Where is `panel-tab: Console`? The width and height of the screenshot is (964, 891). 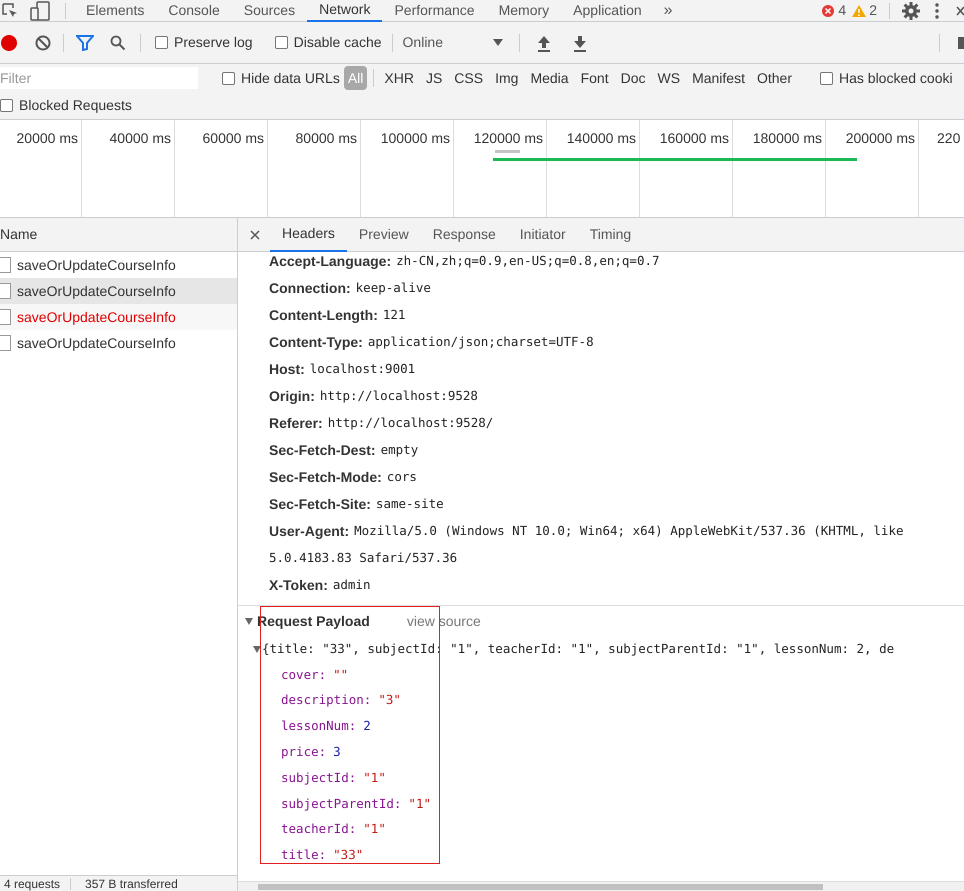 panel-tab: Console is located at coordinates (194, 11).